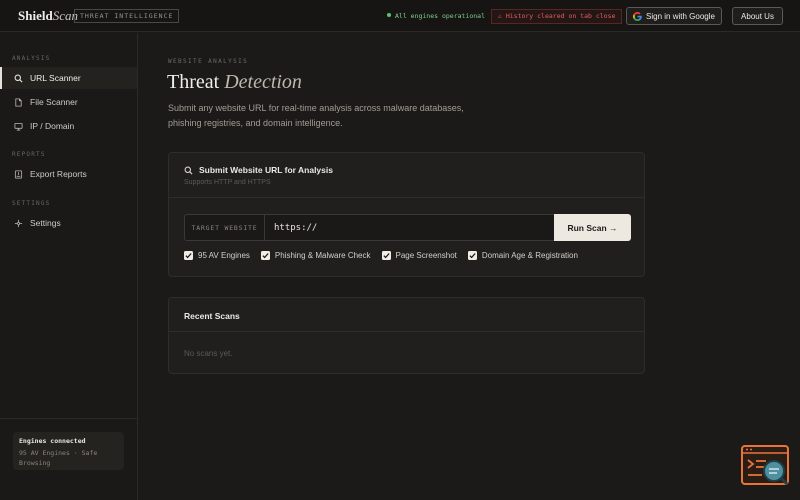  I want to click on submit-card-subtitle: Supports HTTP and HTTPS, so click(227, 182).